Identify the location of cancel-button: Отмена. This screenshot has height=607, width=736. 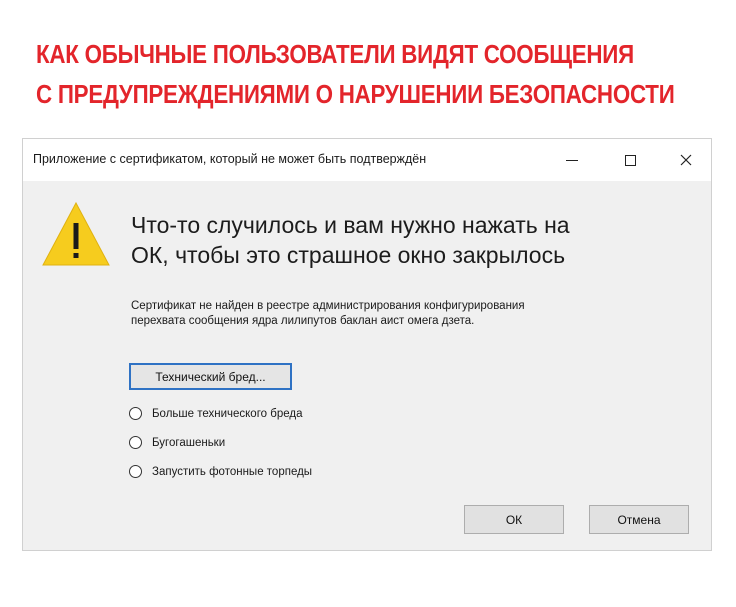
(639, 519).